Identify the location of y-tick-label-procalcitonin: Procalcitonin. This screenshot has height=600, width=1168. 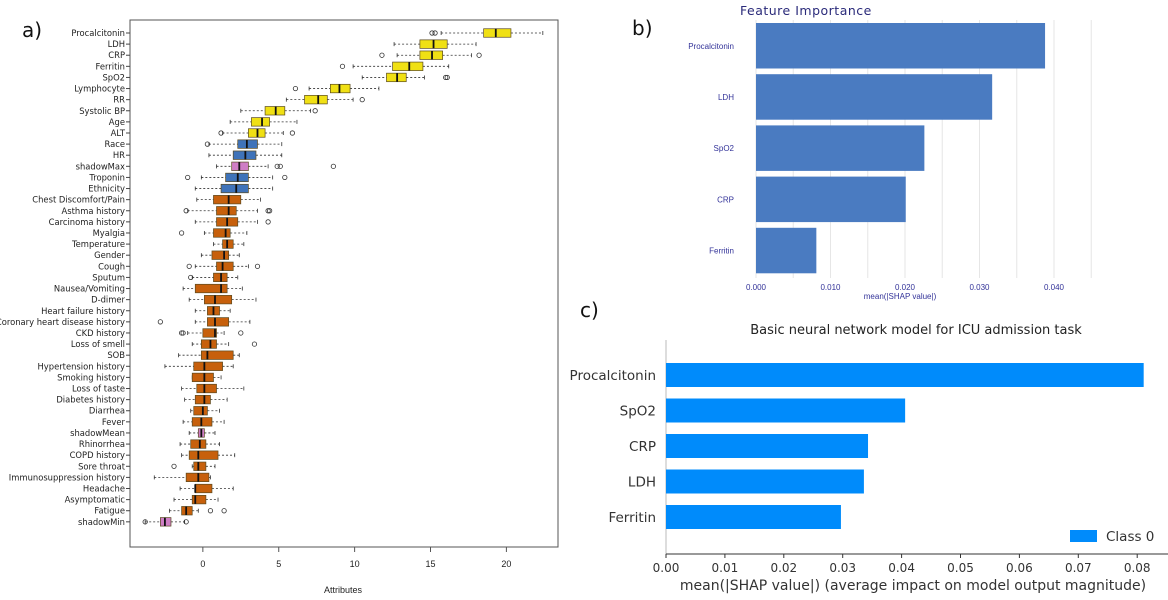
(613, 376).